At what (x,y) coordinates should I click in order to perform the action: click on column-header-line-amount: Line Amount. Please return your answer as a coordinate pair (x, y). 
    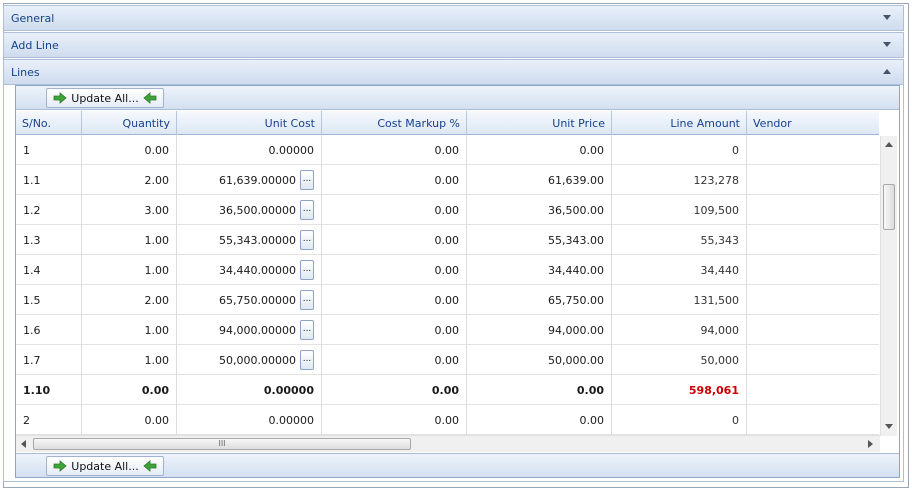
    Looking at the image, I should click on (679, 123).